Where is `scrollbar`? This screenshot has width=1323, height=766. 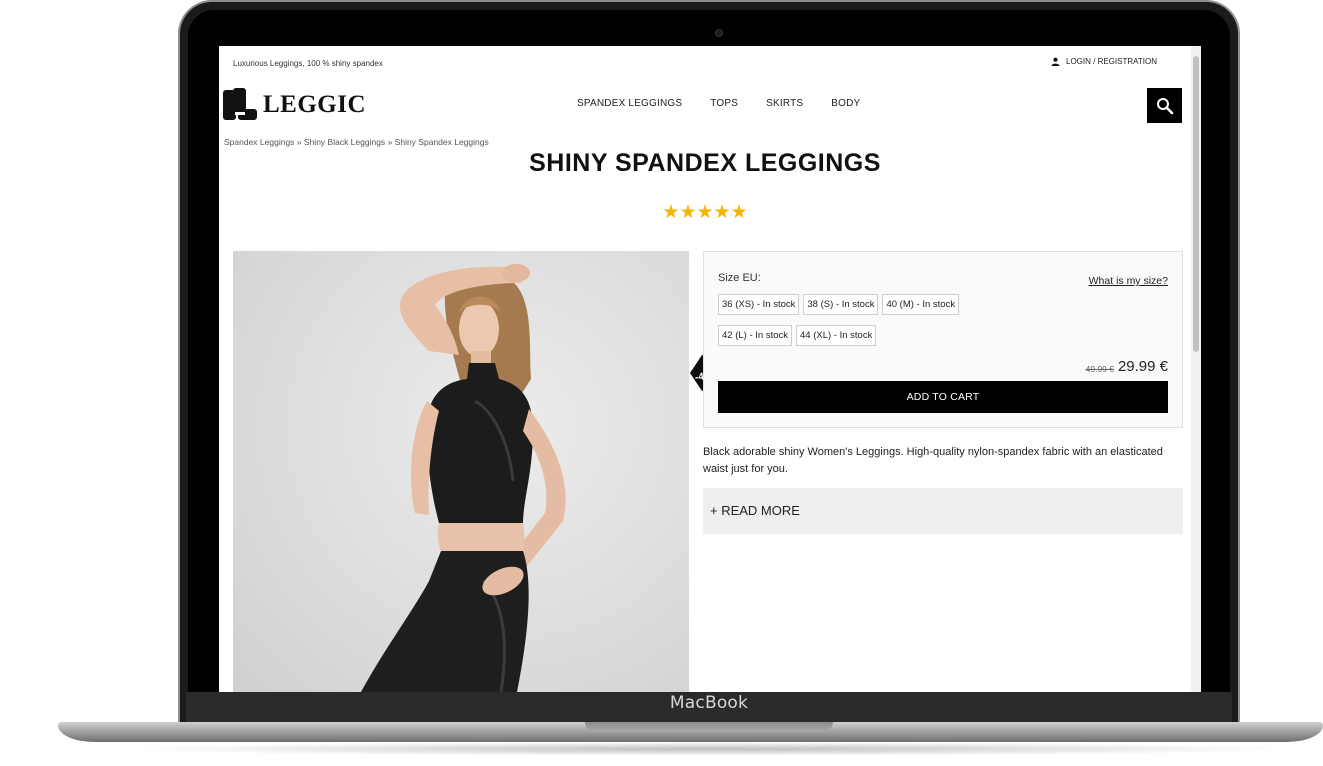
scrollbar is located at coordinates (1196, 369).